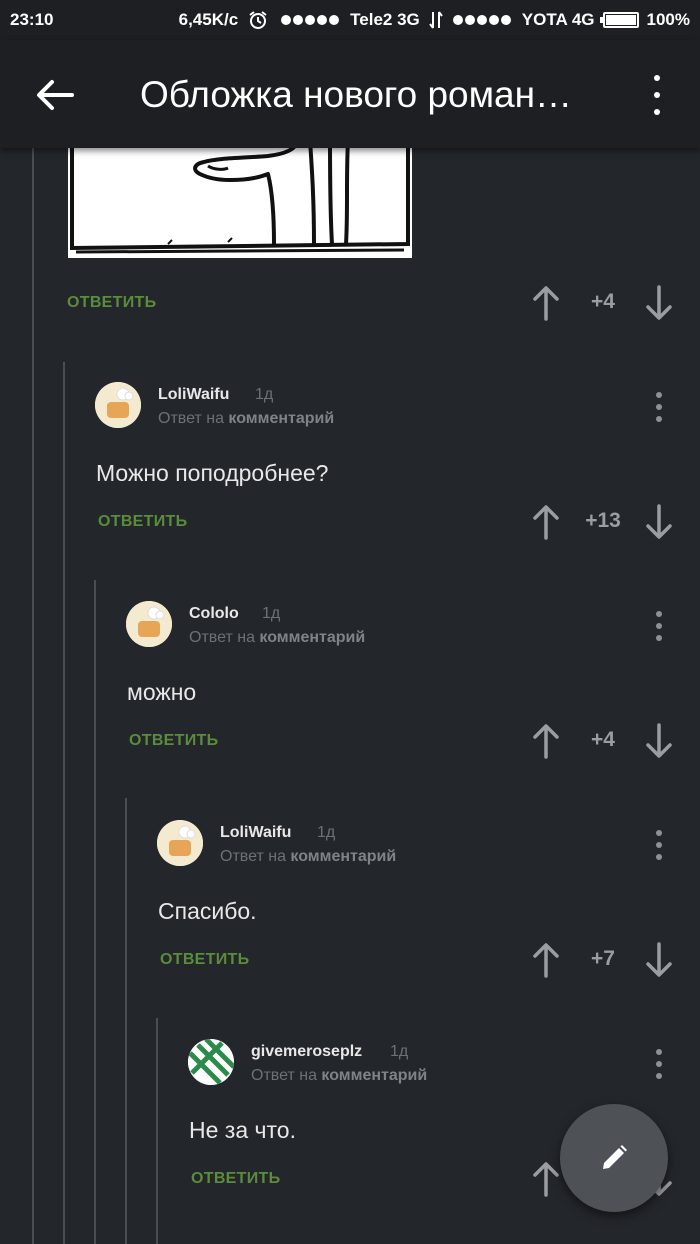 The image size is (700, 1244). I want to click on comment-text: Не за что., so click(242, 1130).